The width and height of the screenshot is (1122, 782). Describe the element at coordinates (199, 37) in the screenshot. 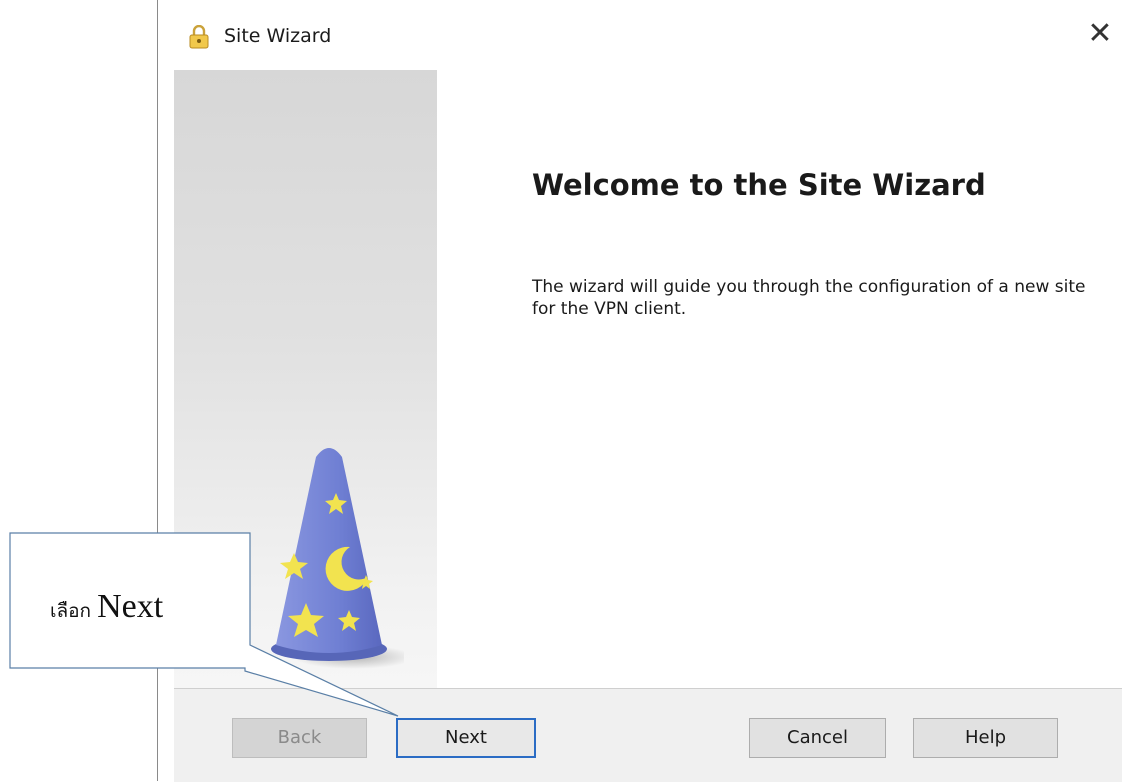

I see `padlock-icon` at that location.